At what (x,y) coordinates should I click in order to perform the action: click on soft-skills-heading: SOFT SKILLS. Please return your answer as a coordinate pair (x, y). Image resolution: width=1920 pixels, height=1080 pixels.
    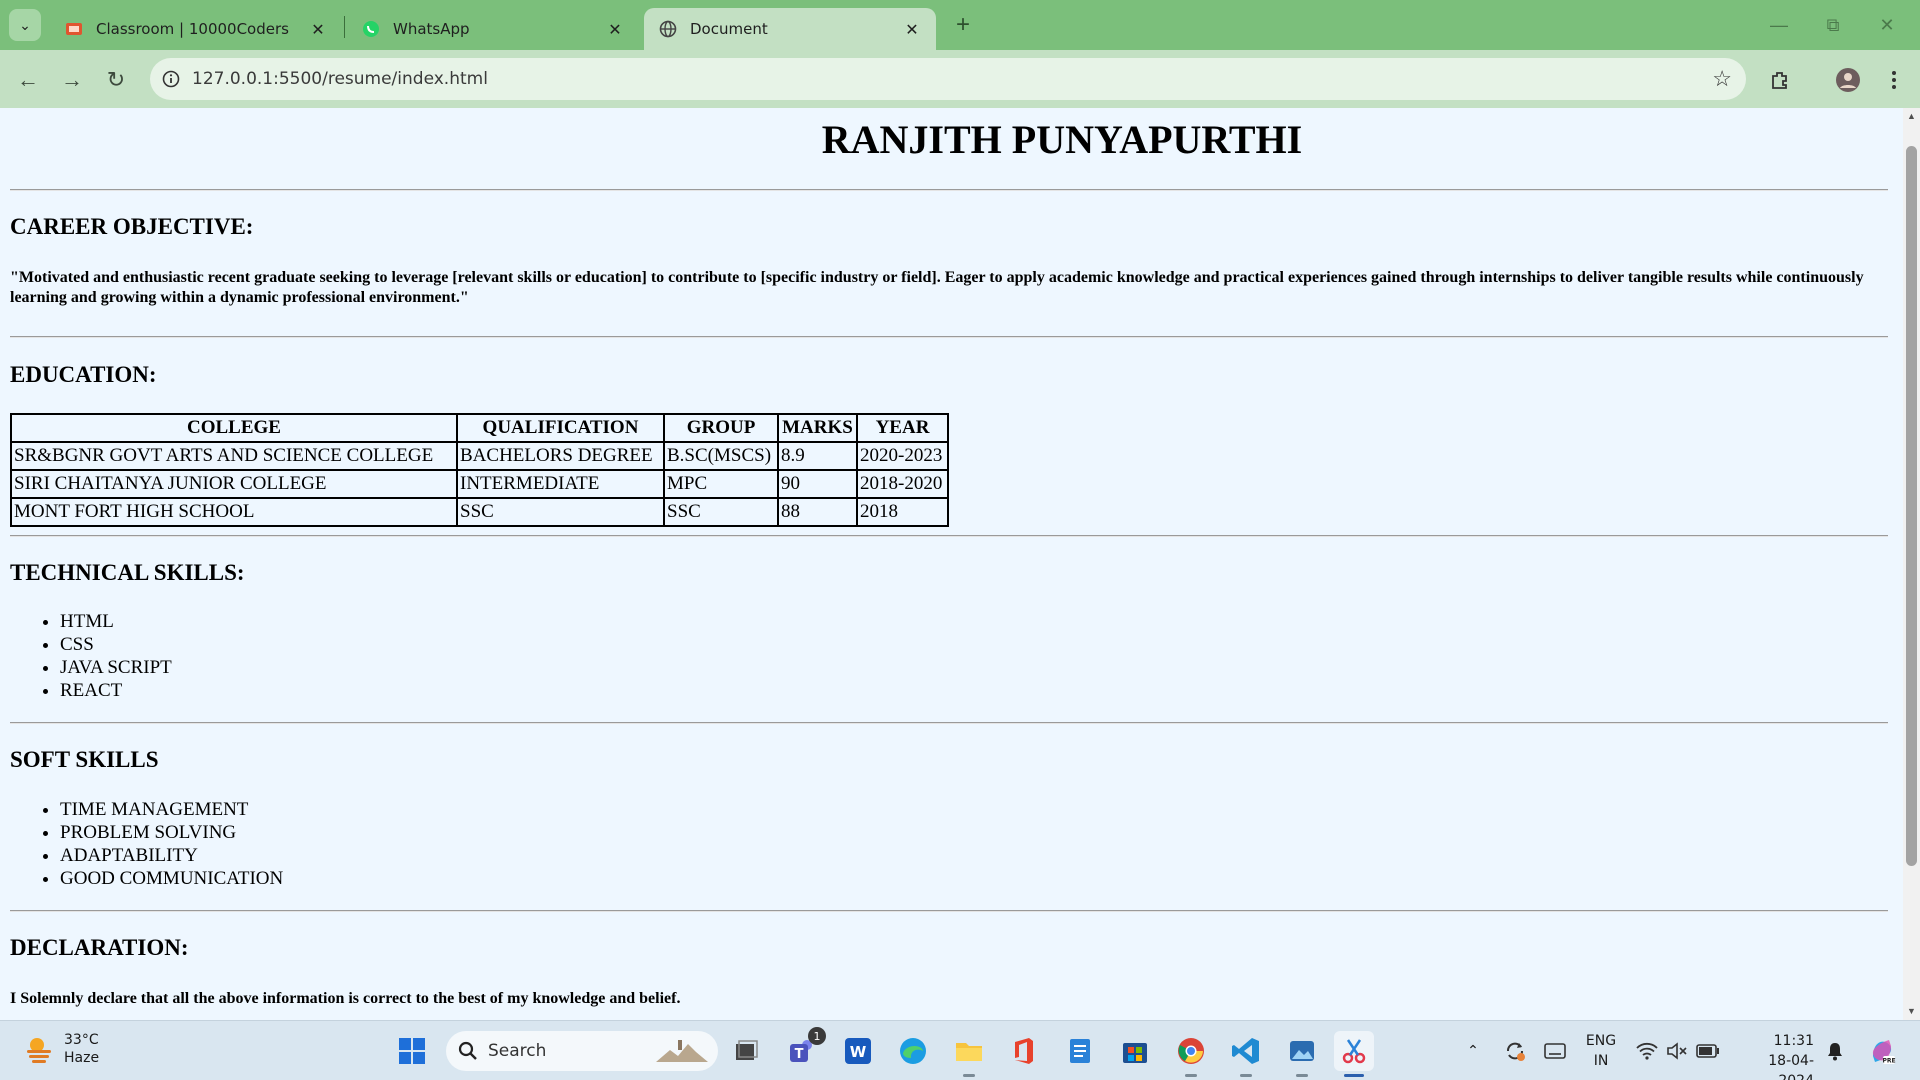
    Looking at the image, I should click on (84, 759).